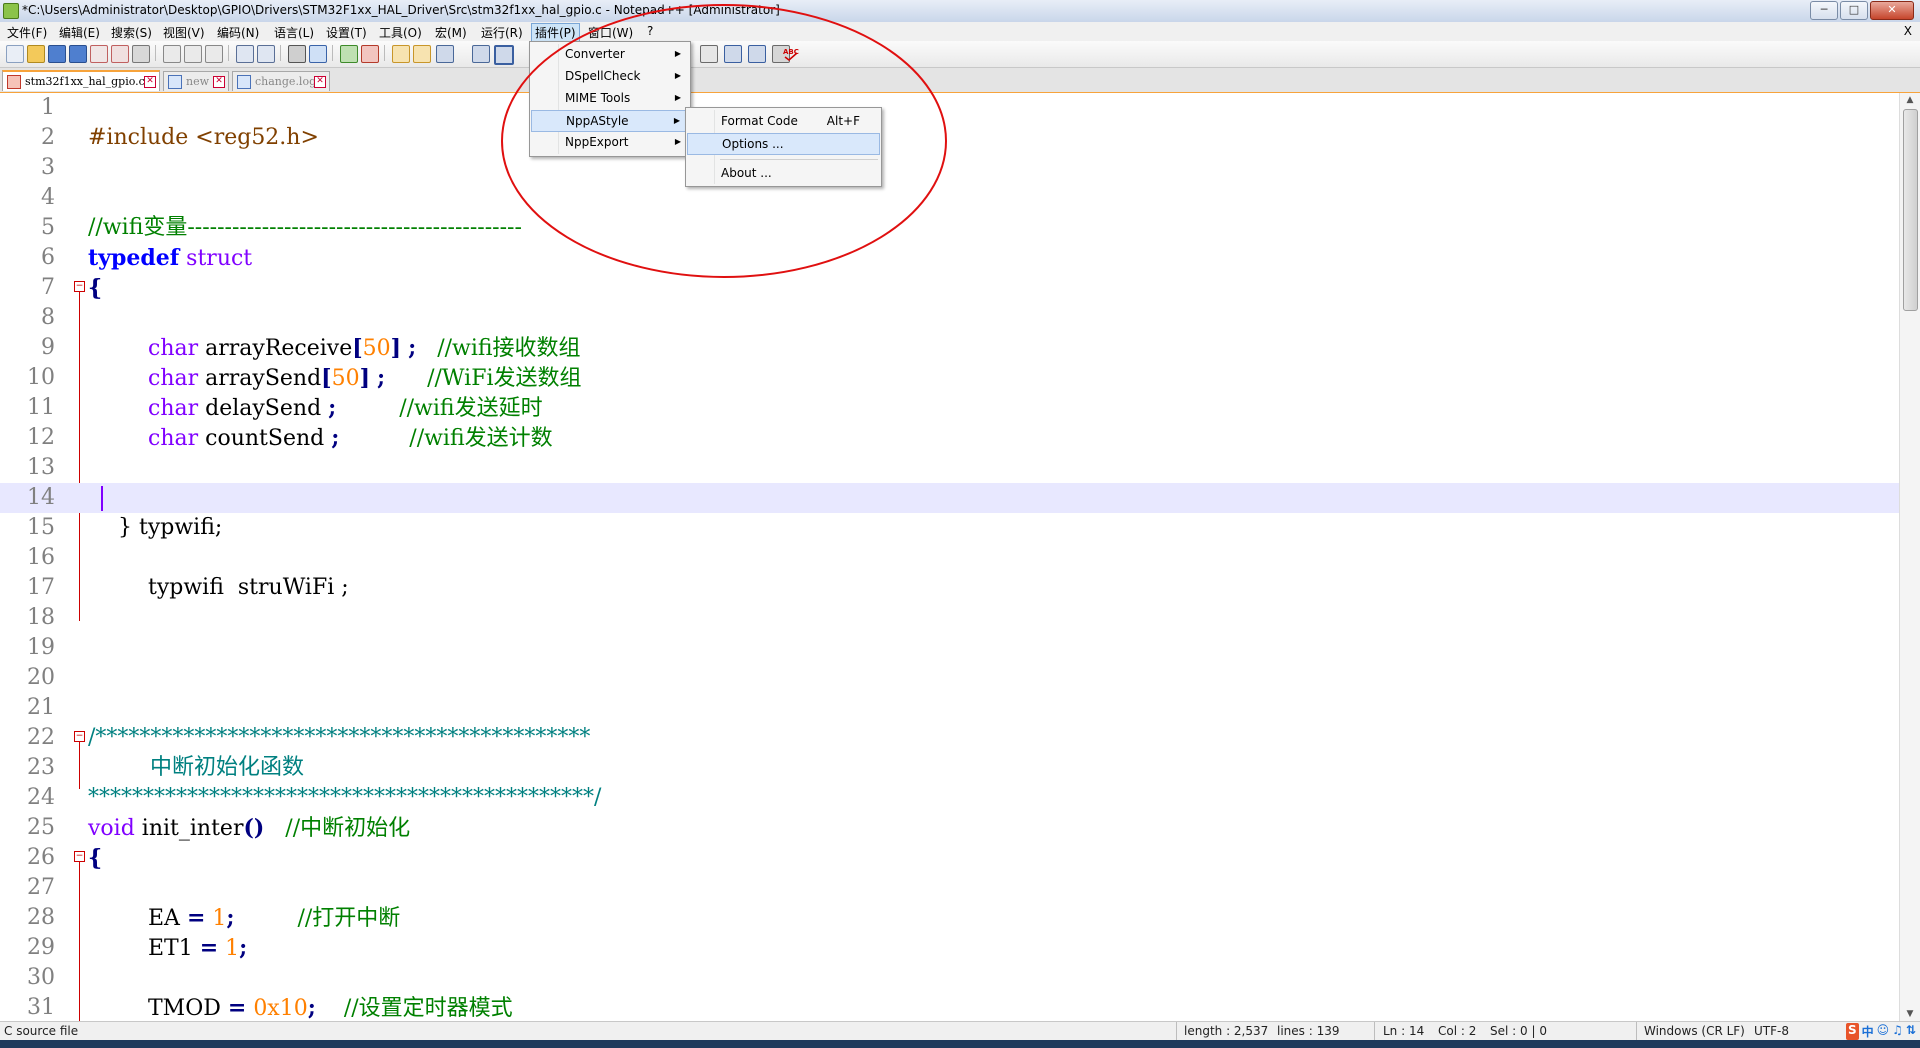 This screenshot has height=1048, width=1920. Describe the element at coordinates (193, 54) in the screenshot. I see `copy-icon` at that location.